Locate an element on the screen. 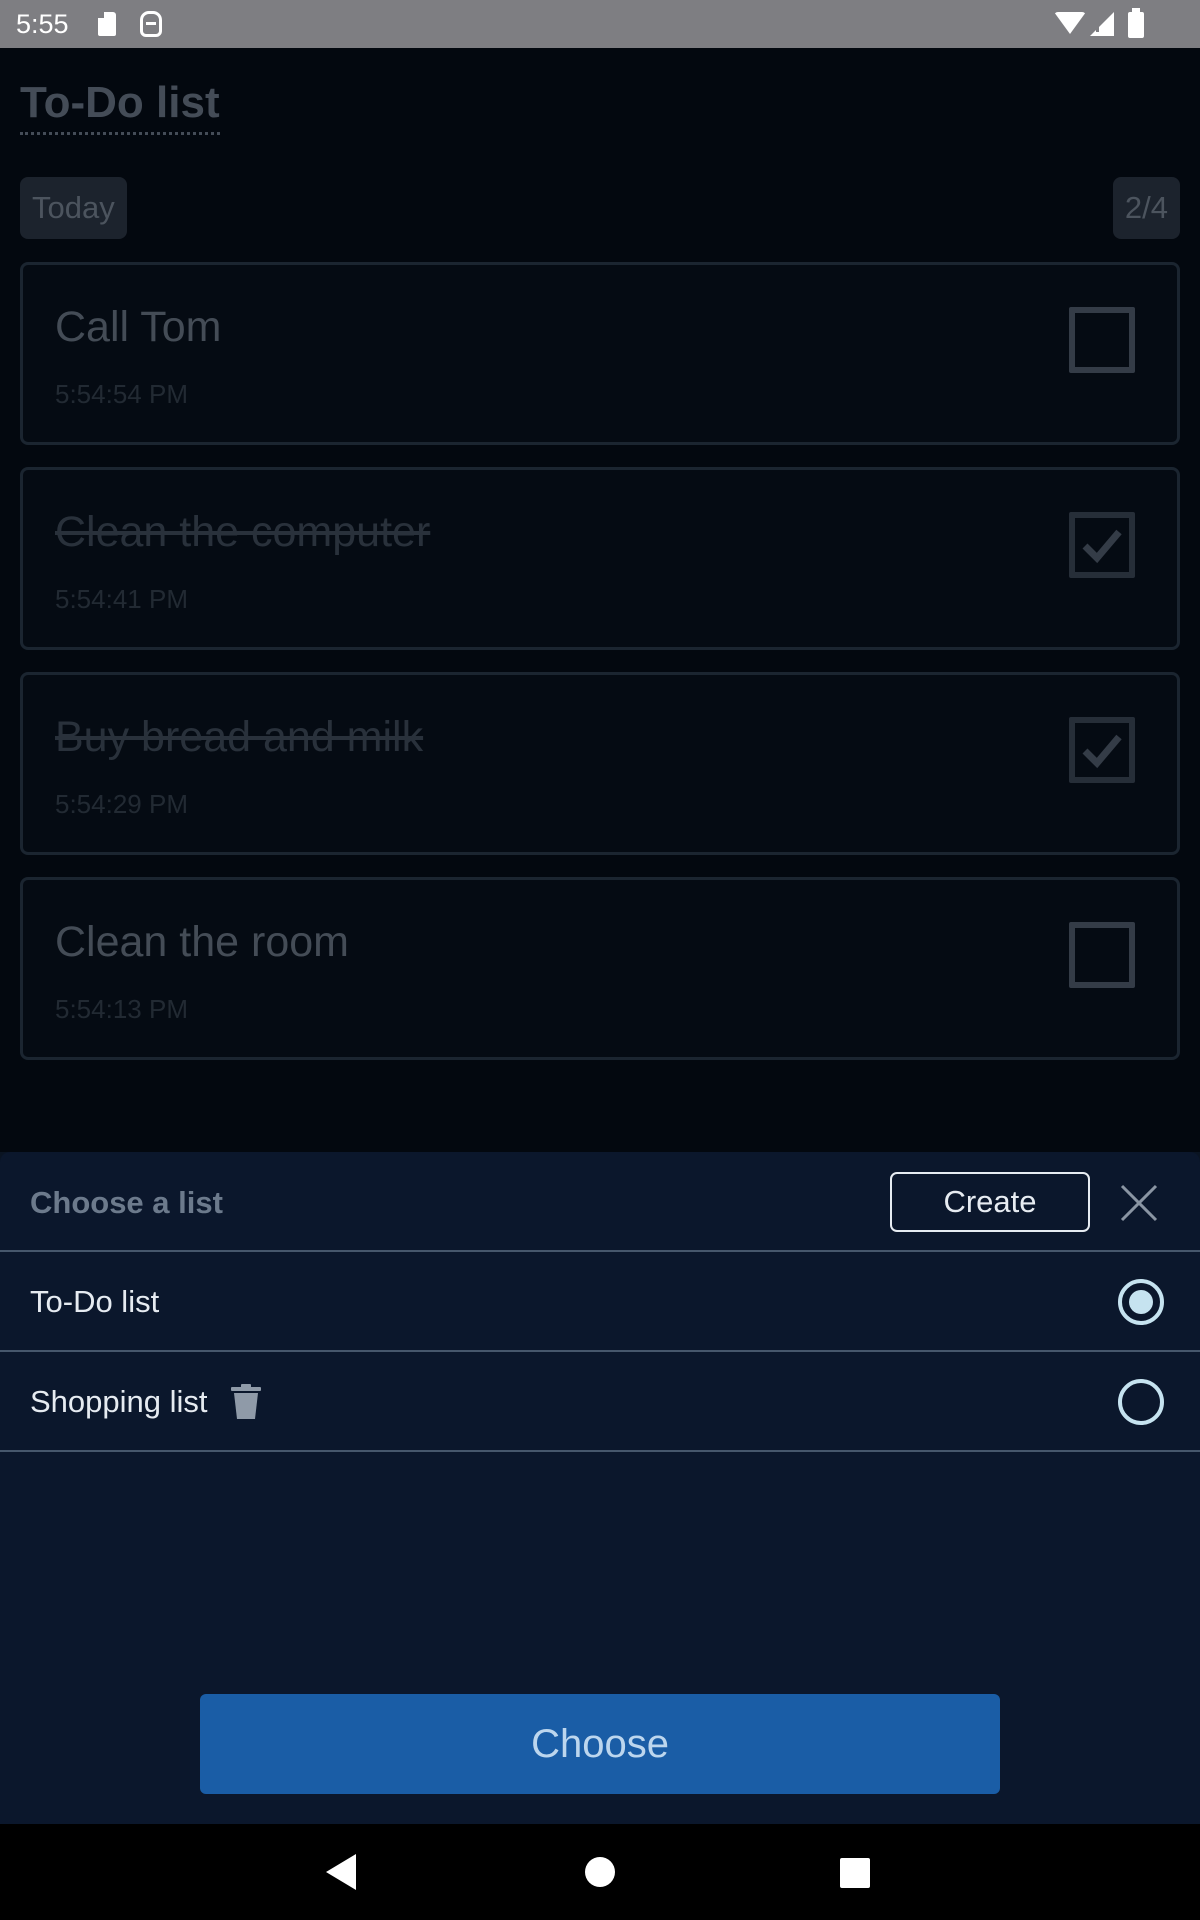 This screenshot has height=1920, width=1200. task-title: Clean the room is located at coordinates (202, 942).